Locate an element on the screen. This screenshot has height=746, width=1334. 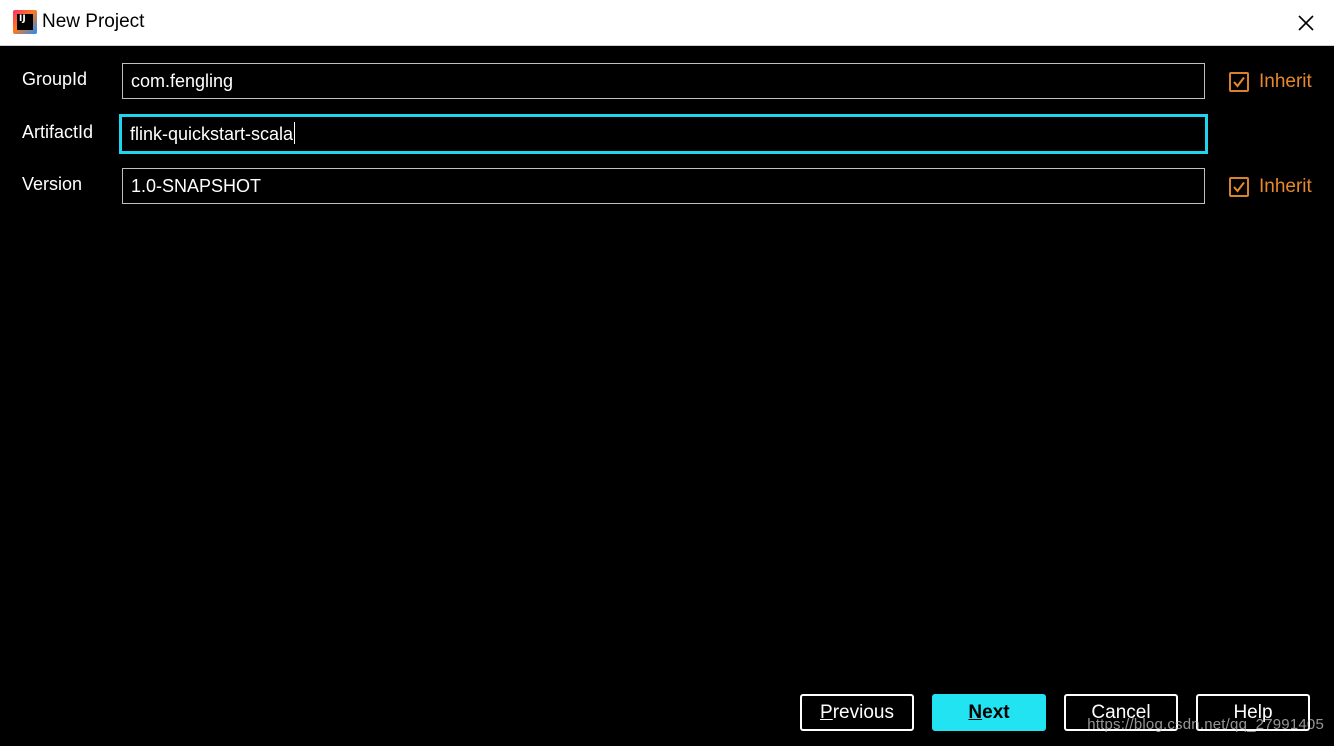
group-id-input: com.fengling is located at coordinates (663, 81).